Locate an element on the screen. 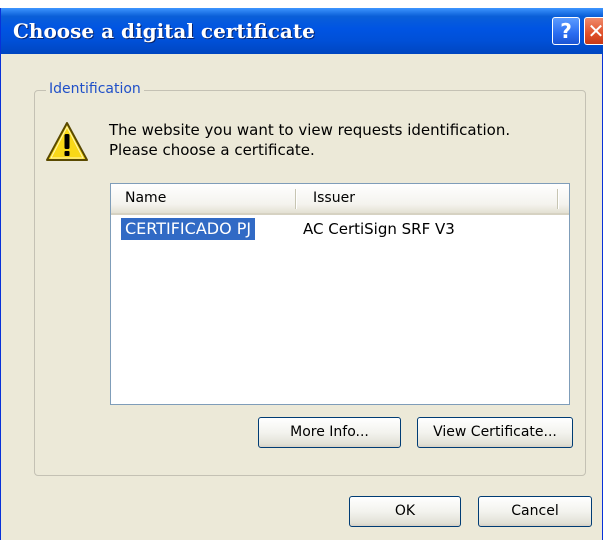 This screenshot has height=540, width=603. cancel-button: Cancel is located at coordinates (535, 511).